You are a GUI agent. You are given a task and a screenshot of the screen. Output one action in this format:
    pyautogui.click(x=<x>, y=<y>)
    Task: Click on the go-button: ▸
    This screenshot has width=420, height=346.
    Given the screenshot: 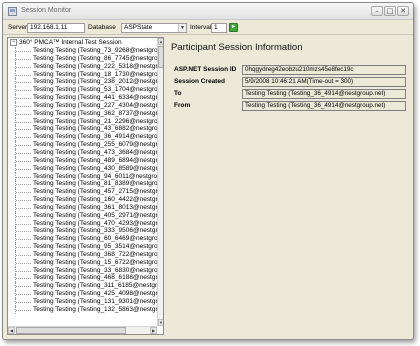 What is the action you would take?
    pyautogui.click(x=233, y=27)
    